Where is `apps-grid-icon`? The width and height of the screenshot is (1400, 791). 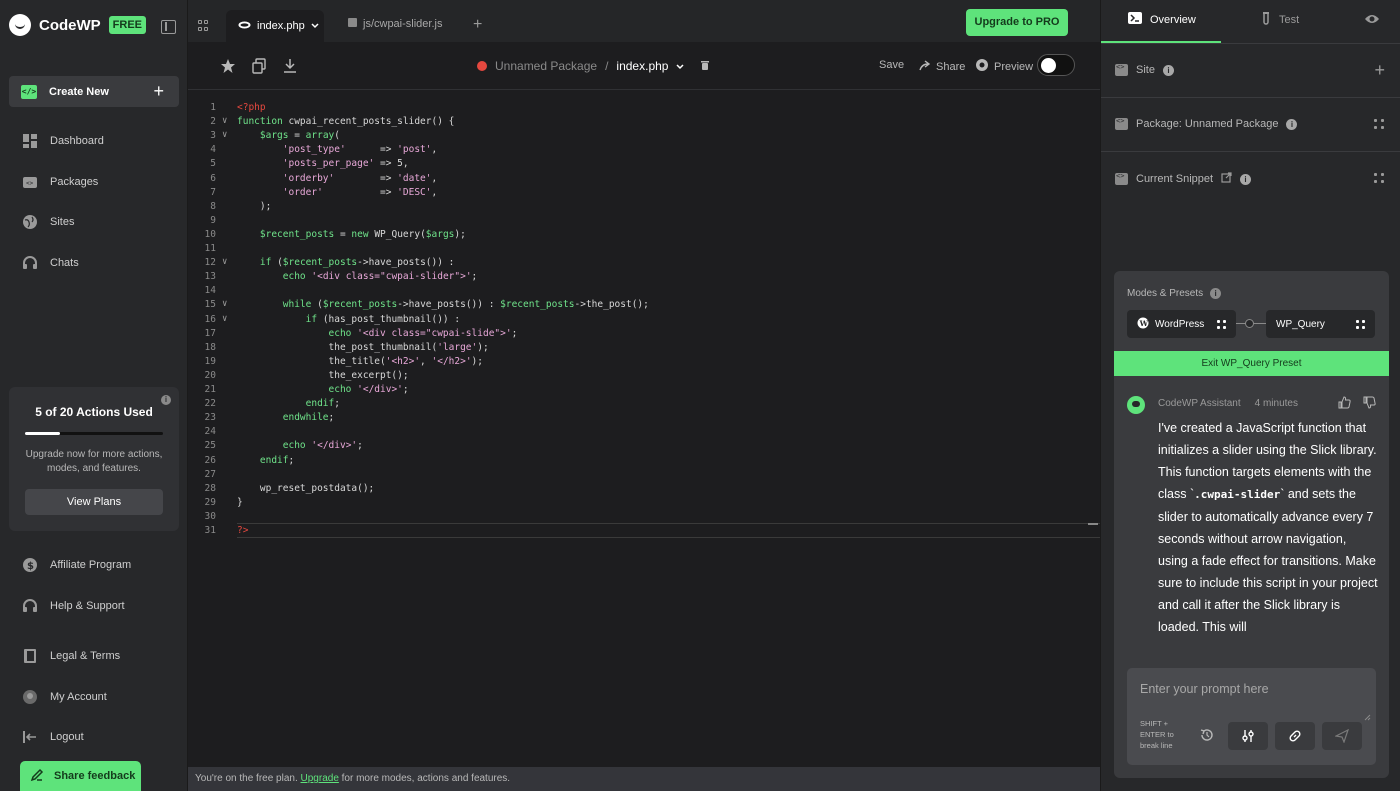
apps-grid-icon is located at coordinates (203, 25).